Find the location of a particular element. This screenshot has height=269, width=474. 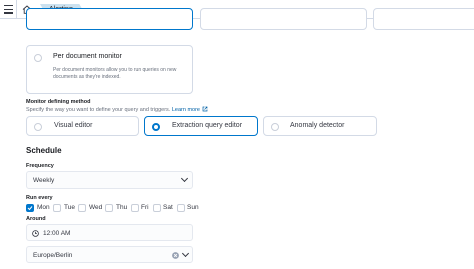

day-label-fri: Fri is located at coordinates (145, 207).